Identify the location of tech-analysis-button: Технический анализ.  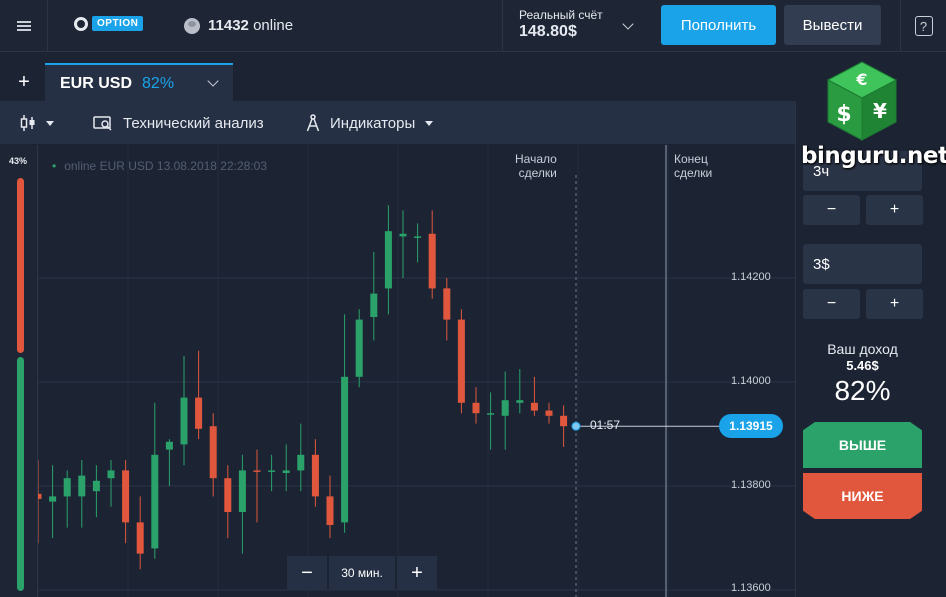
(178, 123).